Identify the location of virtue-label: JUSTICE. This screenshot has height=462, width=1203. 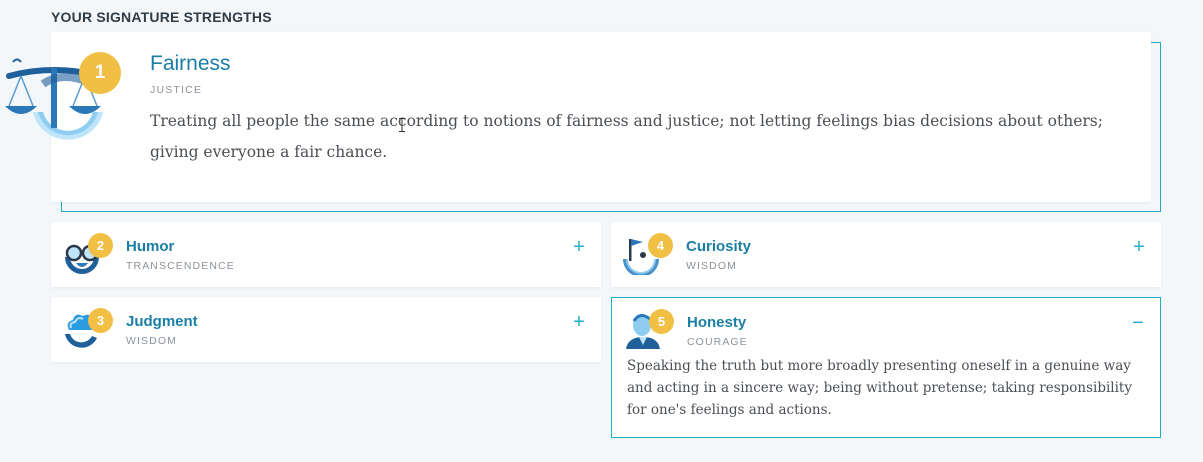
(176, 90).